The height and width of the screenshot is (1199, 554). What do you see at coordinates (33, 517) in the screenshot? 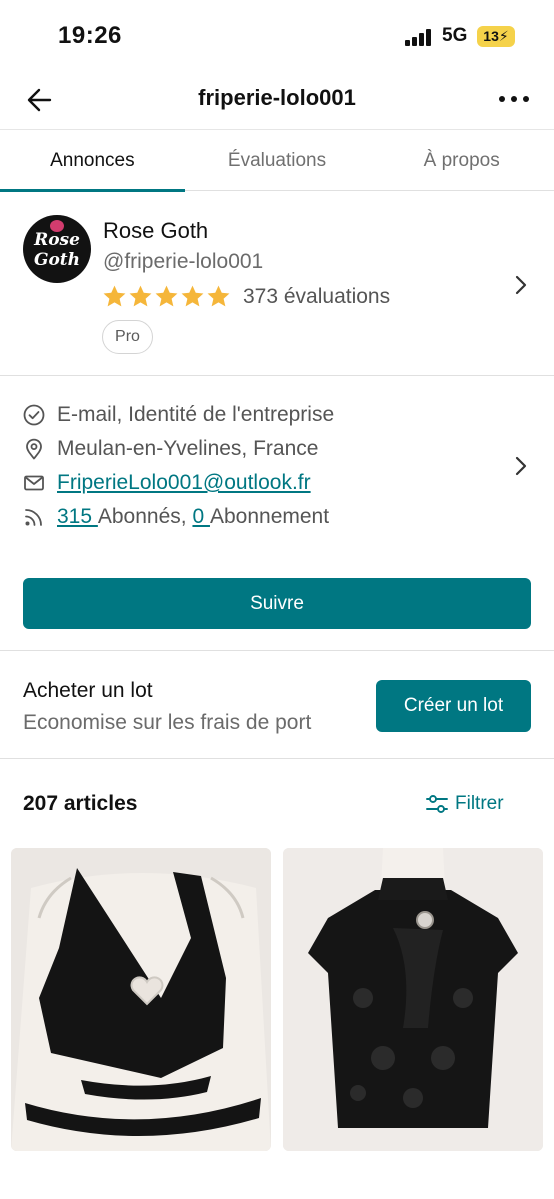
I see `rss-icon` at bounding box center [33, 517].